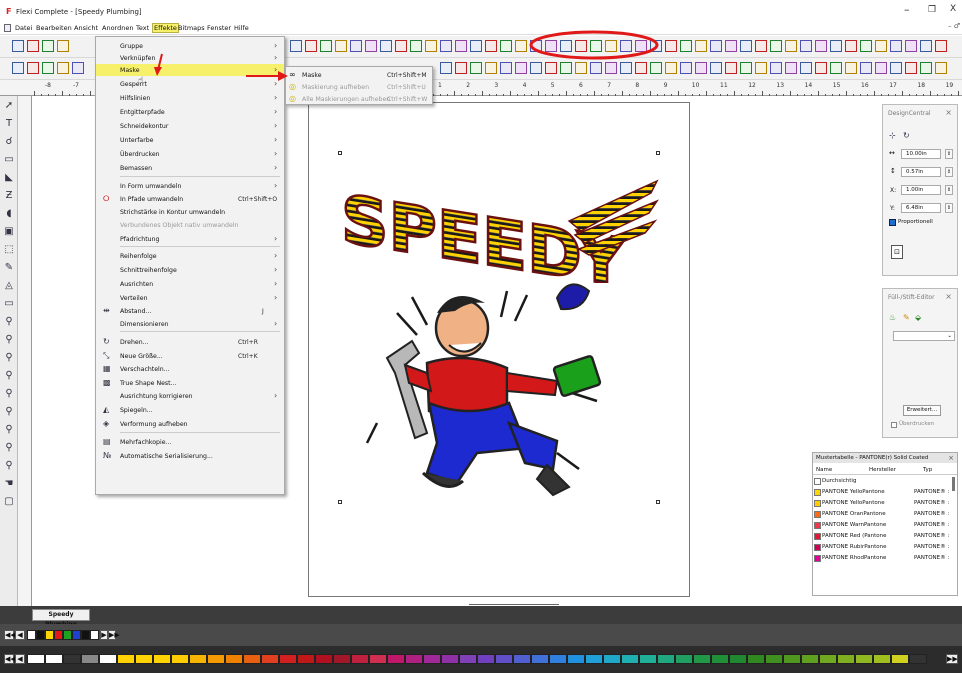 The width and height of the screenshot is (962, 673). Describe the element at coordinates (190, 199) in the screenshot. I see `effects-menu-item: ⭘ In Pfade umwandeln Ctrl+Shift+O` at that location.